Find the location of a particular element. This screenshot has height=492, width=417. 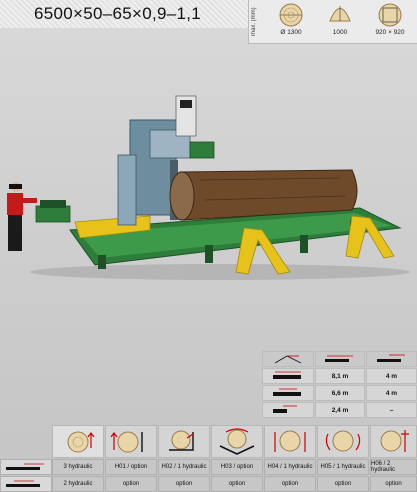

spec-head-corner is located at coordinates (288, 359).